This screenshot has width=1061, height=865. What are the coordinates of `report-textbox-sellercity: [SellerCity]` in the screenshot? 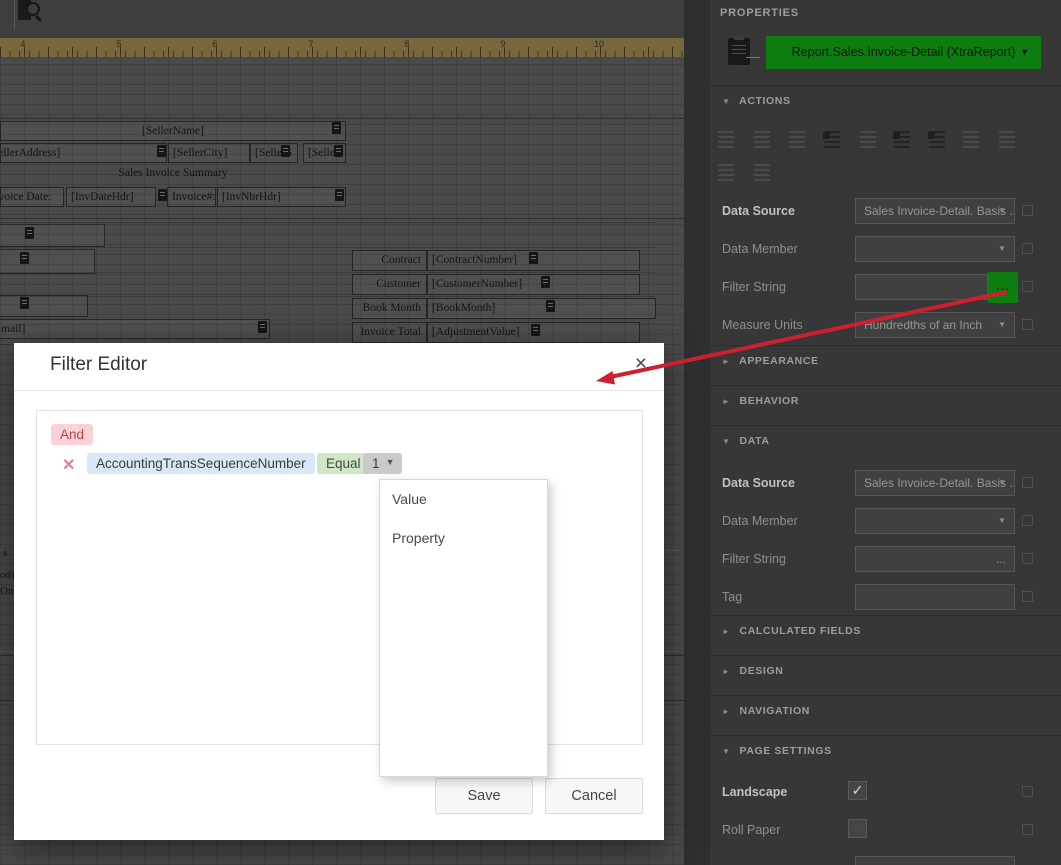 It's located at (209, 153).